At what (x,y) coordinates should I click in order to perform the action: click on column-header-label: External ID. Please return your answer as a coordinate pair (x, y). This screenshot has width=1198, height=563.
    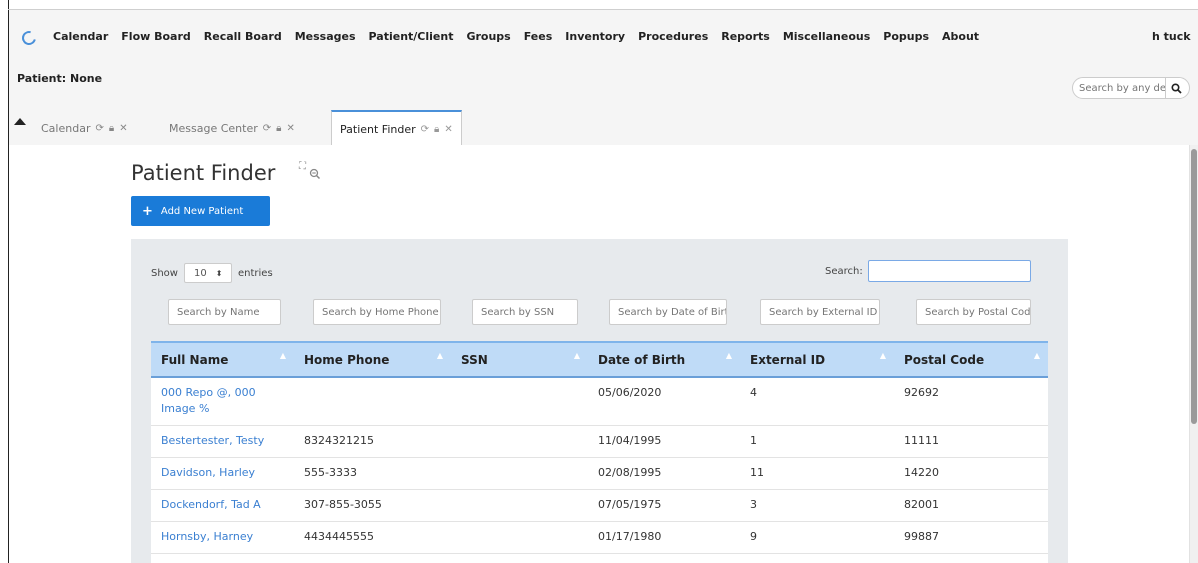
    Looking at the image, I should click on (788, 359).